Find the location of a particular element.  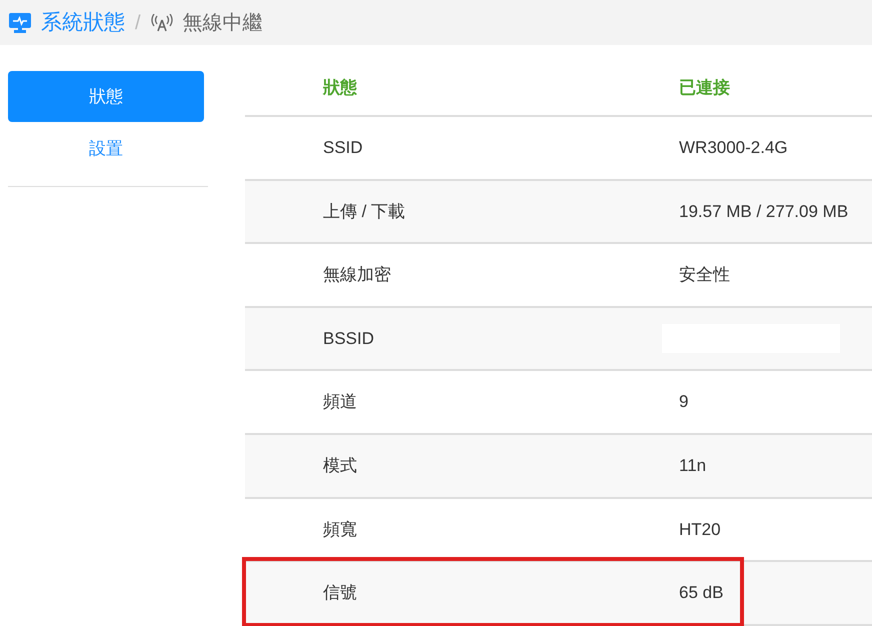

monitor-icon is located at coordinates (20, 22).